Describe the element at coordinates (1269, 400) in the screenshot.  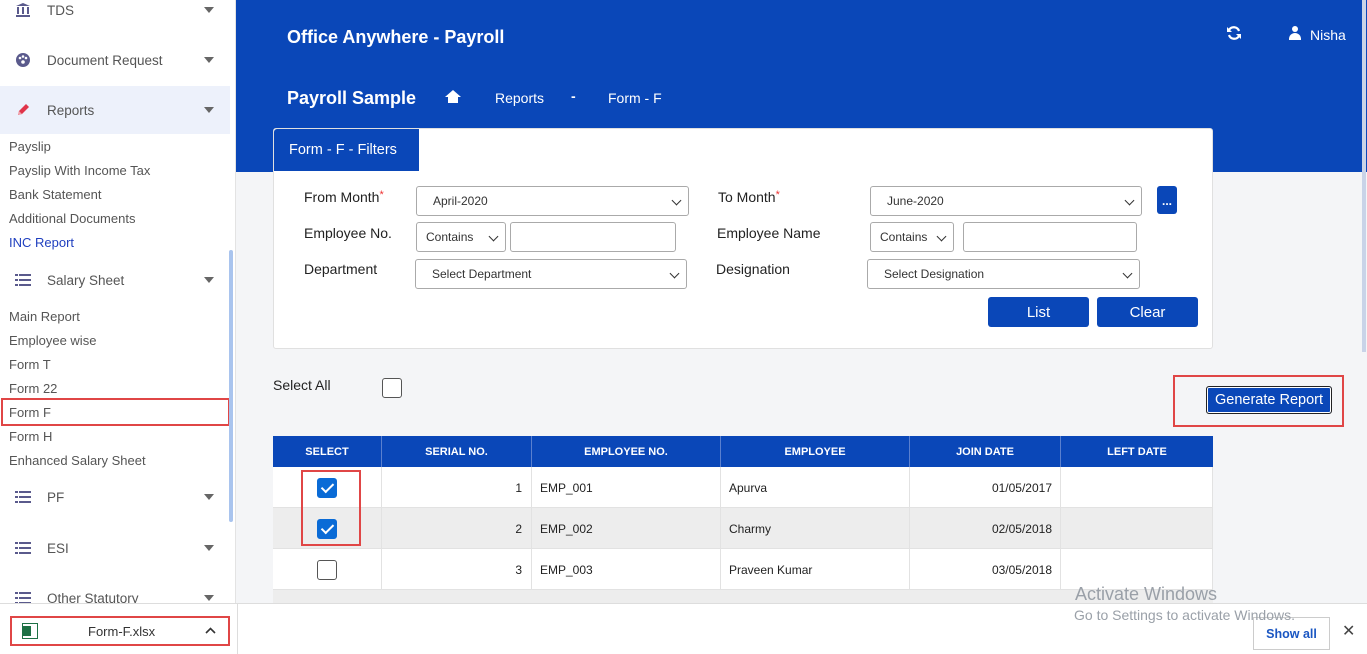
I see `generate-report-button: Generate Report` at that location.